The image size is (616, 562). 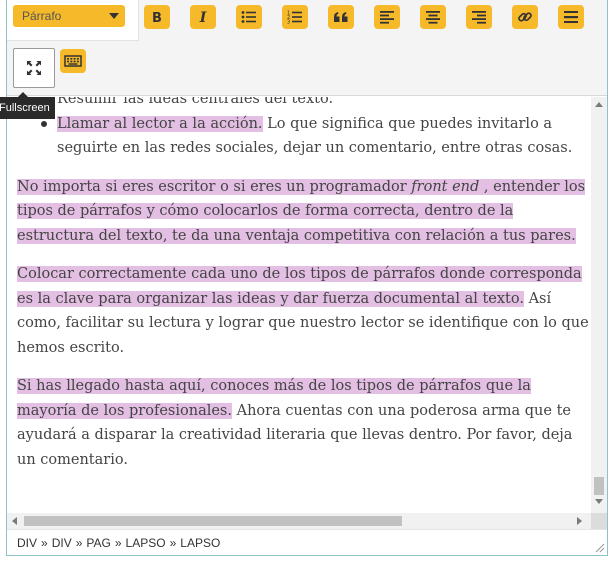 What do you see at coordinates (599, 521) in the screenshot?
I see `scrollbar-corner` at bounding box center [599, 521].